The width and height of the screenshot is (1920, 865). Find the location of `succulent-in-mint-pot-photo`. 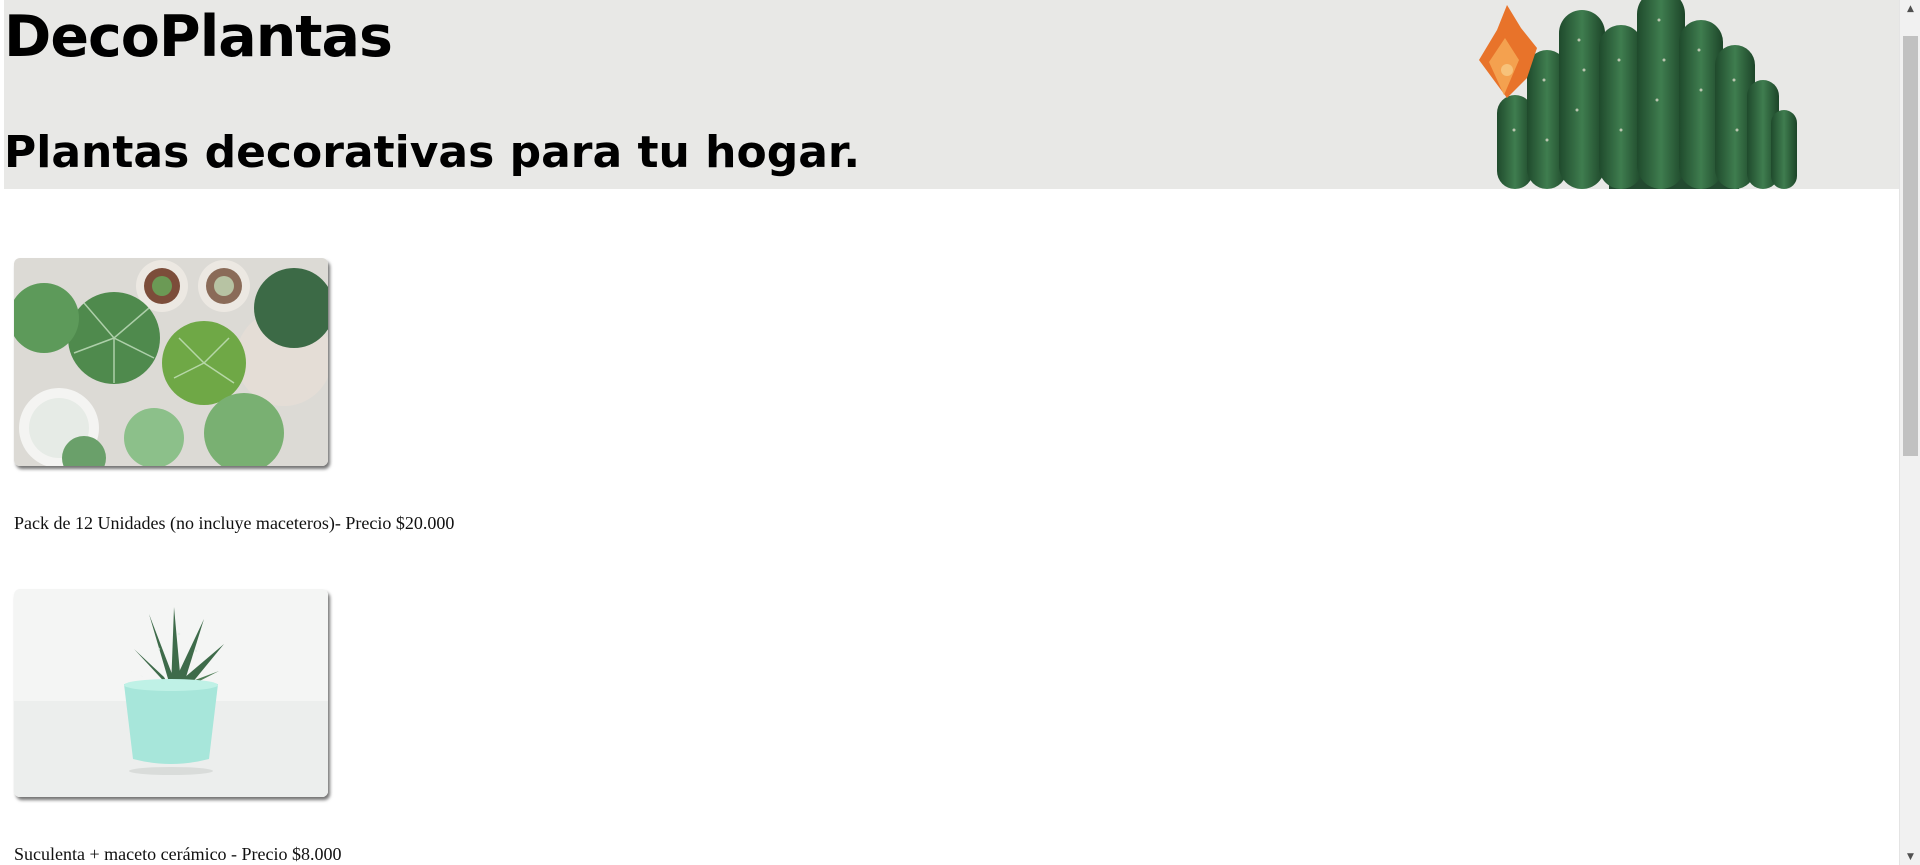

succulent-in-mint-pot-photo is located at coordinates (171, 693).